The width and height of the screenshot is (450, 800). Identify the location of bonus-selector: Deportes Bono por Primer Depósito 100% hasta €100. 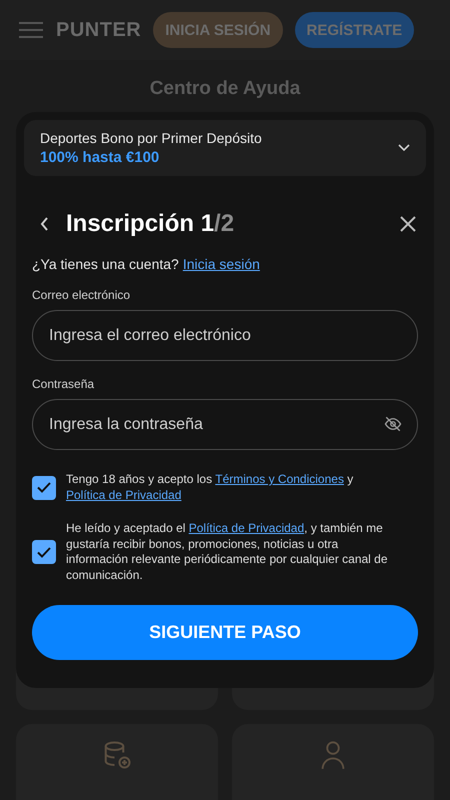
(225, 148).